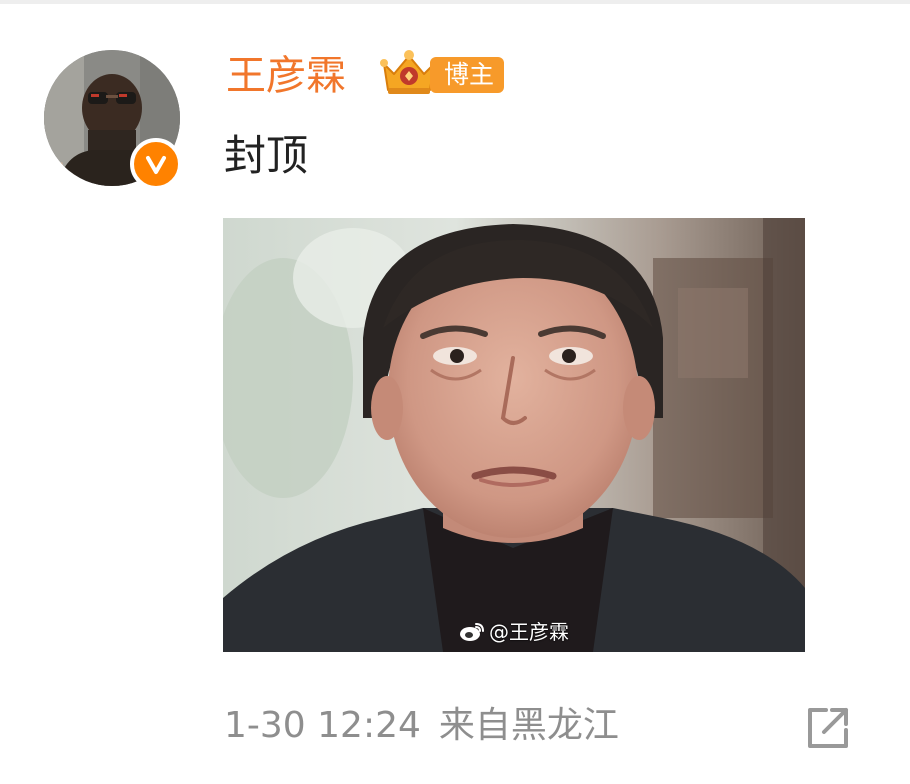 The width and height of the screenshot is (910, 784). I want to click on verified-v-badge-icon, so click(156, 164).